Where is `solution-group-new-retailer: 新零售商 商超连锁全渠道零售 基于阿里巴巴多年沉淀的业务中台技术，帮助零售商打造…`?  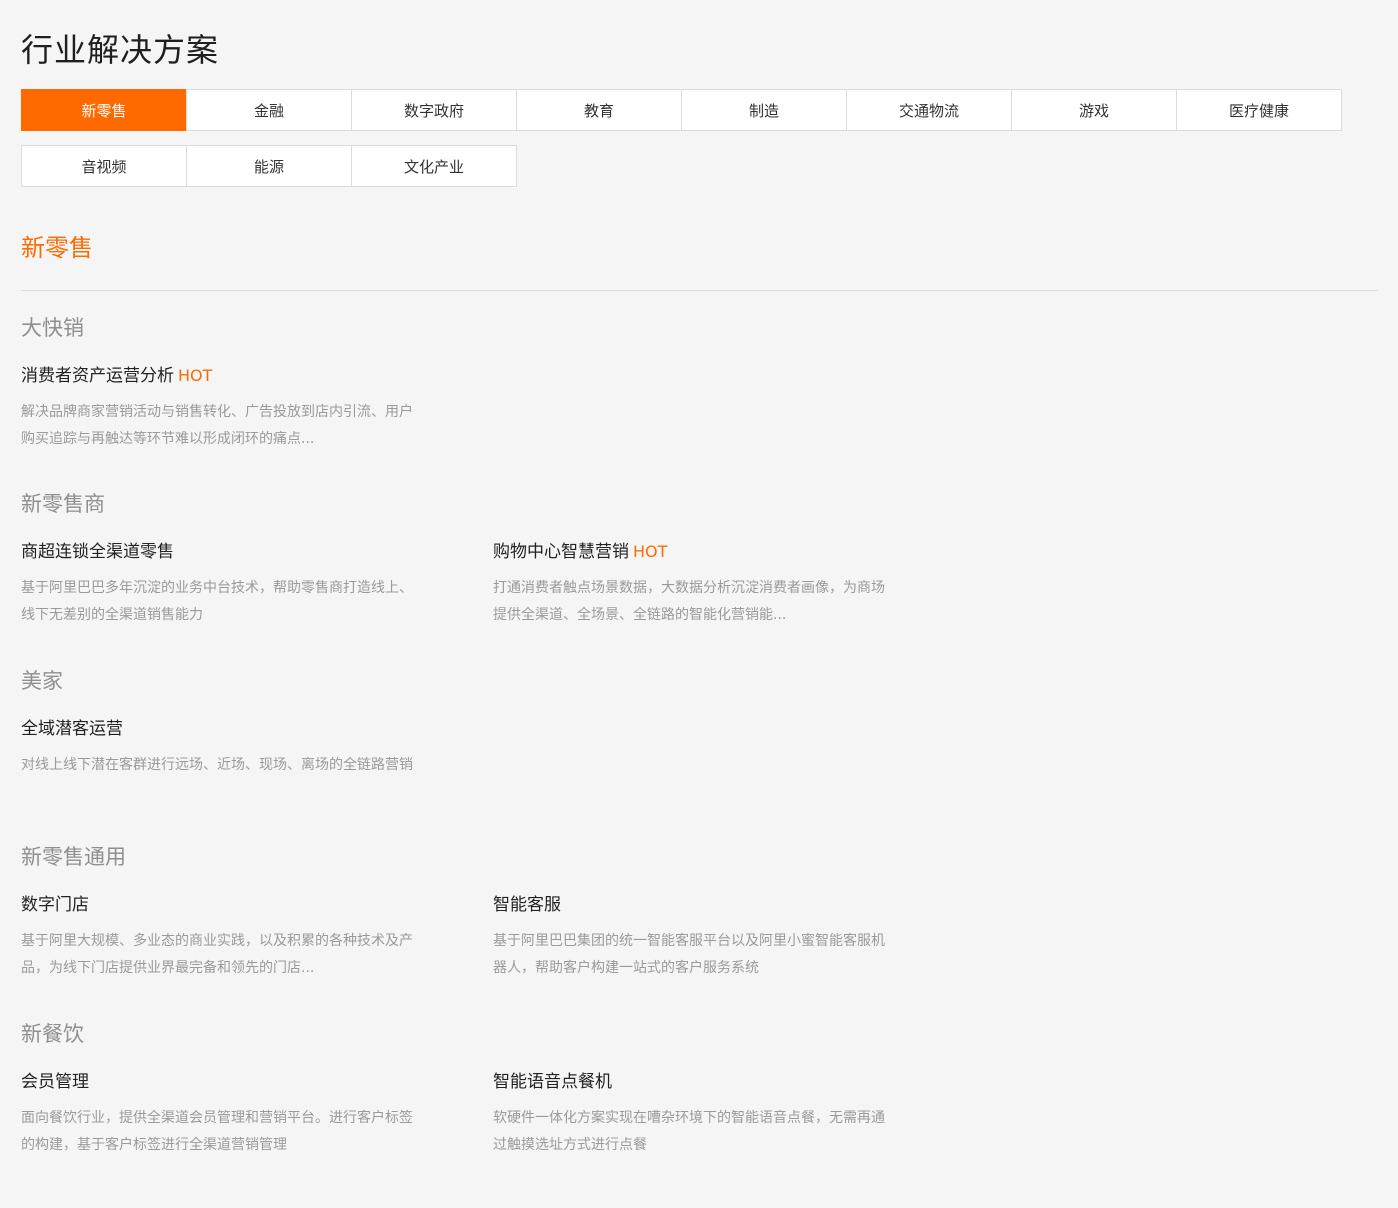 solution-group-new-retailer: 新零售商 商超连锁全渠道零售 基于阿里巴巴多年沉淀的业务中台技术，帮助零售商打造… is located at coordinates (521, 559).